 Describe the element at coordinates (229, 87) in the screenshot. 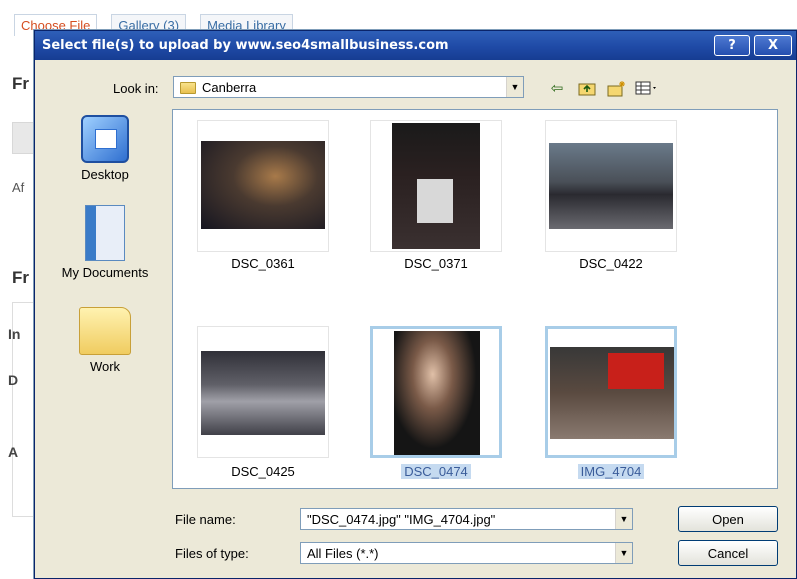

I see `look-in-value: Canberra` at that location.